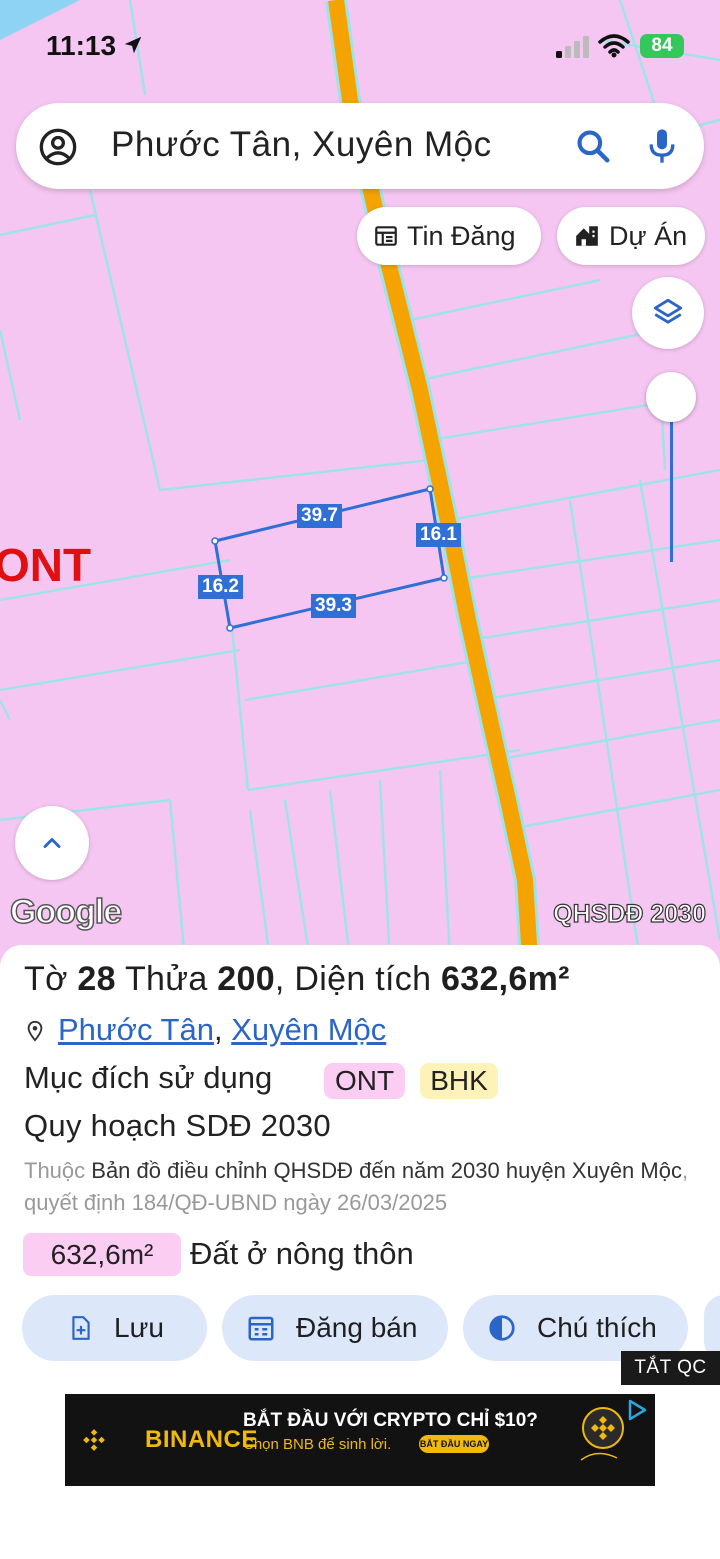 The image size is (720, 1559). I want to click on chevron-up-icon, so click(52, 843).